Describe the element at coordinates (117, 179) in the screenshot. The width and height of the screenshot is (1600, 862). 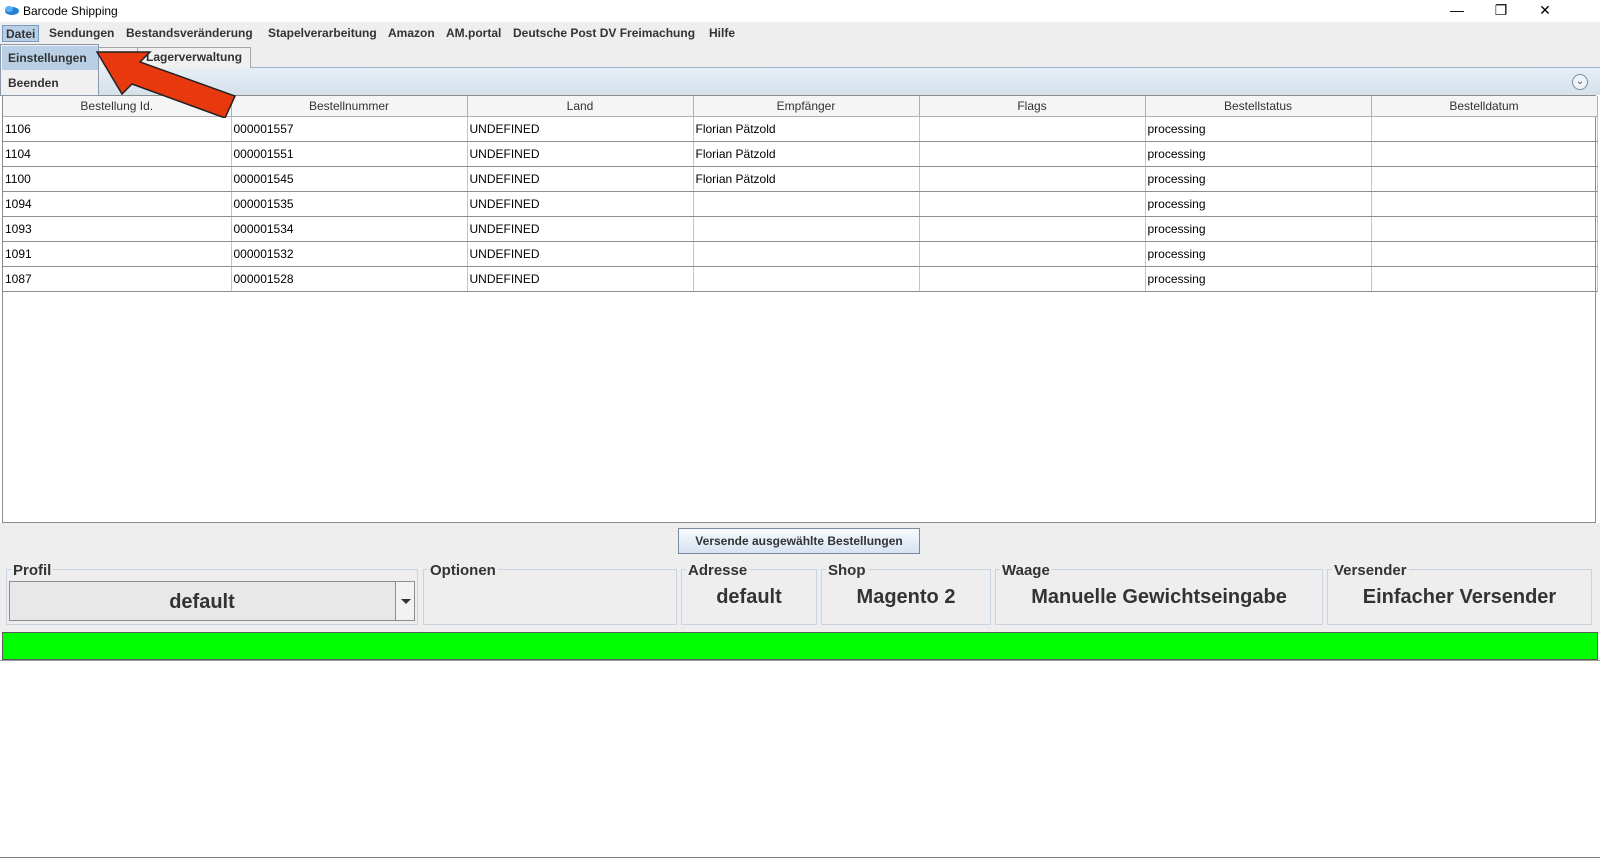
I see `table-cell: 1100` at that location.